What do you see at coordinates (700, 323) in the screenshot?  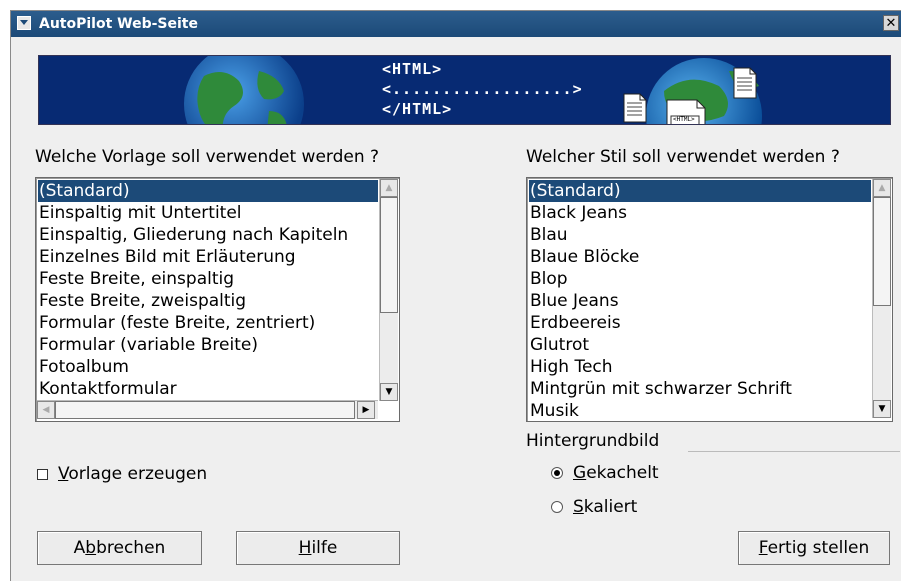 I see `list-item: Erdbeereis` at bounding box center [700, 323].